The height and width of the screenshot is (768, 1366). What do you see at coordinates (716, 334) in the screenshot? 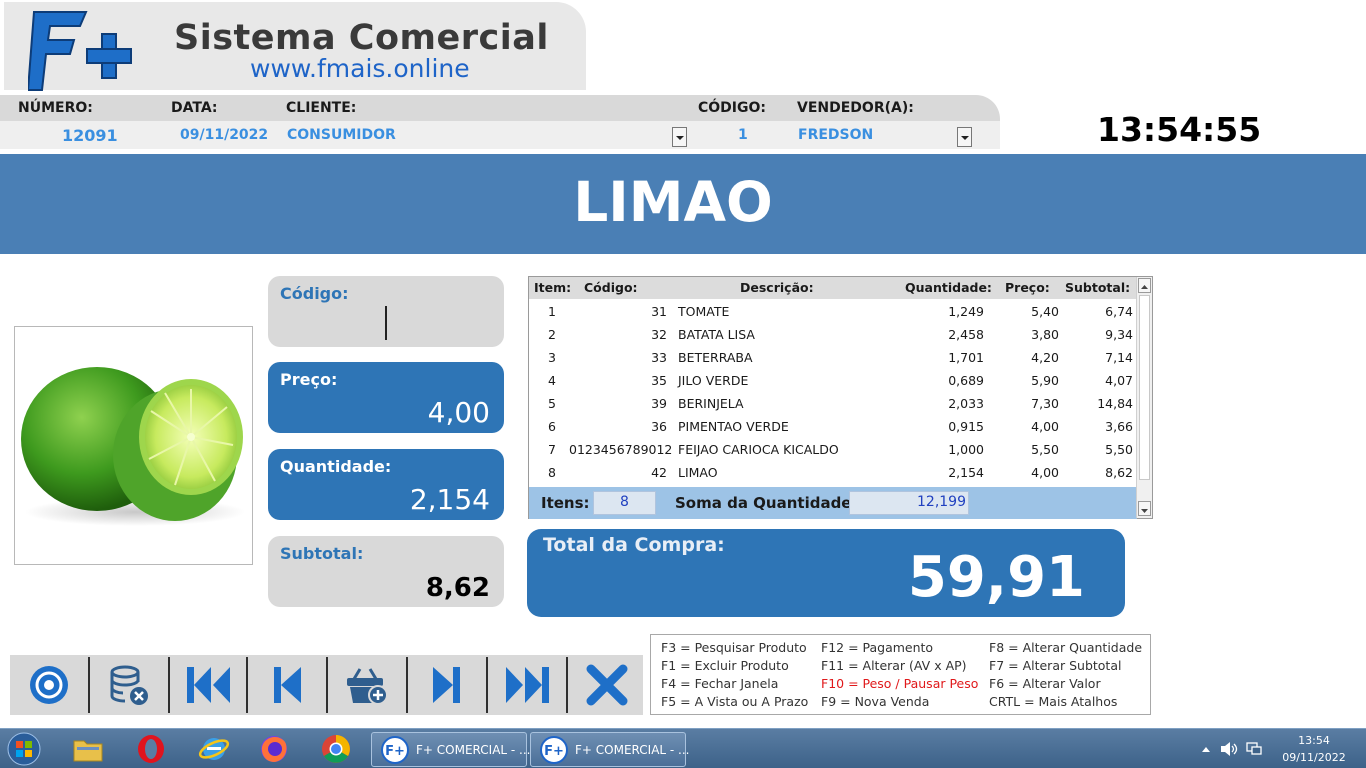
I see `cell-descricao: BATATA LISA` at bounding box center [716, 334].